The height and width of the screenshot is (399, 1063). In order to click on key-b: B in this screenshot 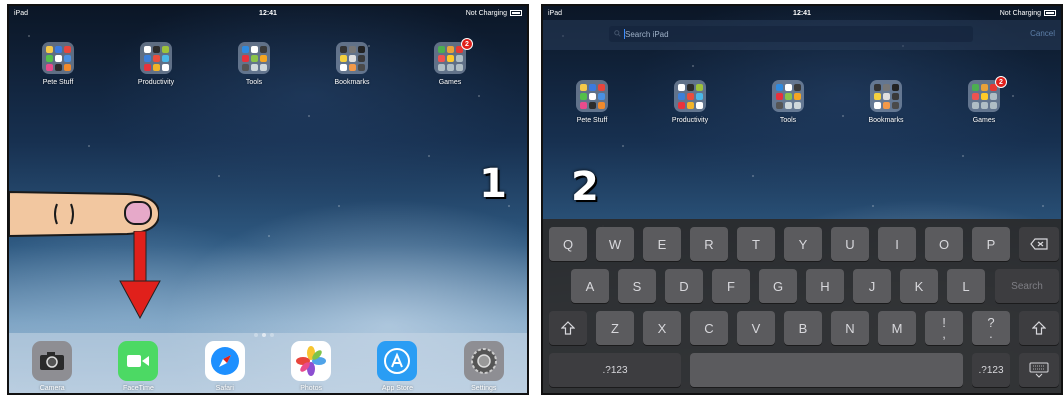, I will do `click(803, 328)`.